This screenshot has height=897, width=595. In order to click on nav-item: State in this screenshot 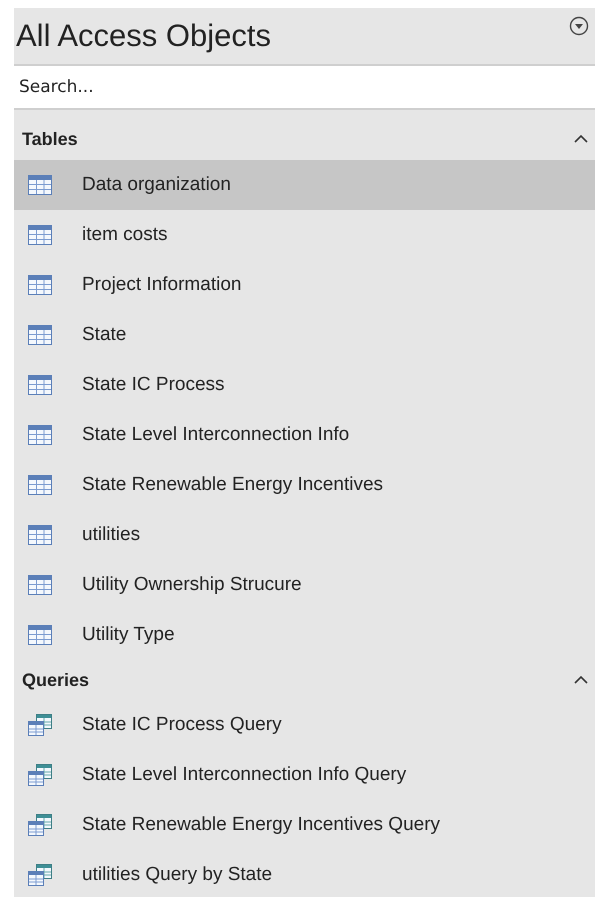, I will do `click(304, 335)`.